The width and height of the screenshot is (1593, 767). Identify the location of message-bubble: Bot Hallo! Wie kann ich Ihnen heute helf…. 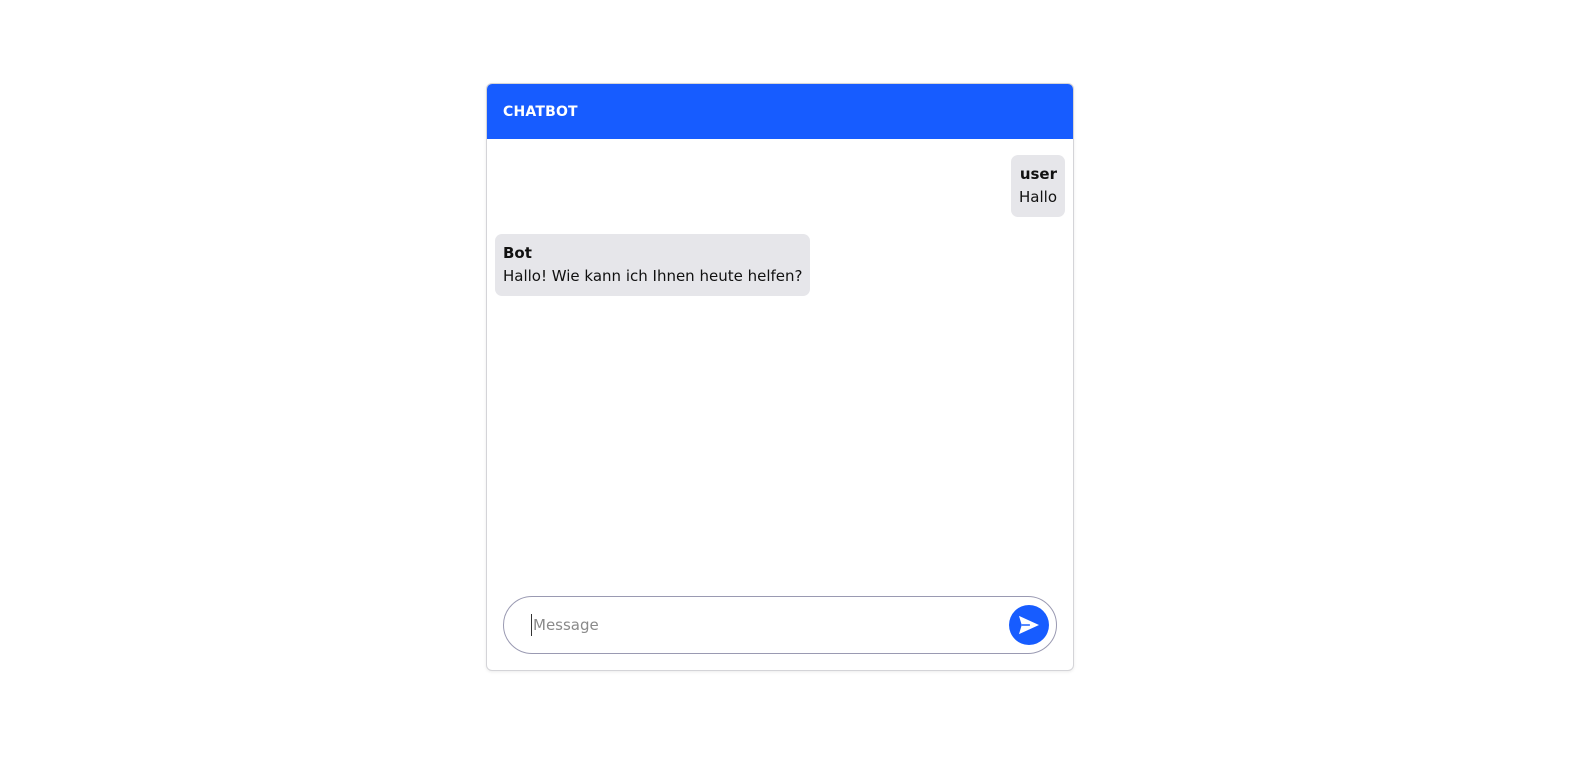
(653, 265).